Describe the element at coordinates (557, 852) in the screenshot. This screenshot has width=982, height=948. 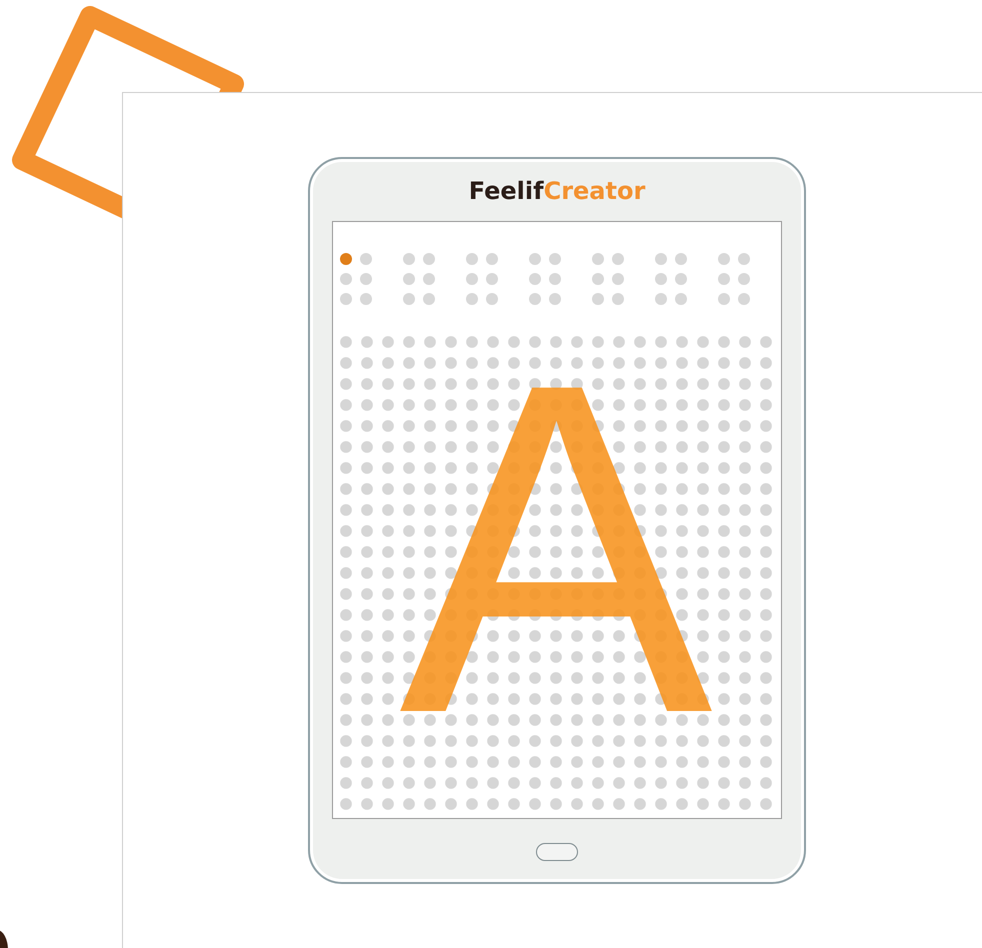
I see `home-button` at that location.